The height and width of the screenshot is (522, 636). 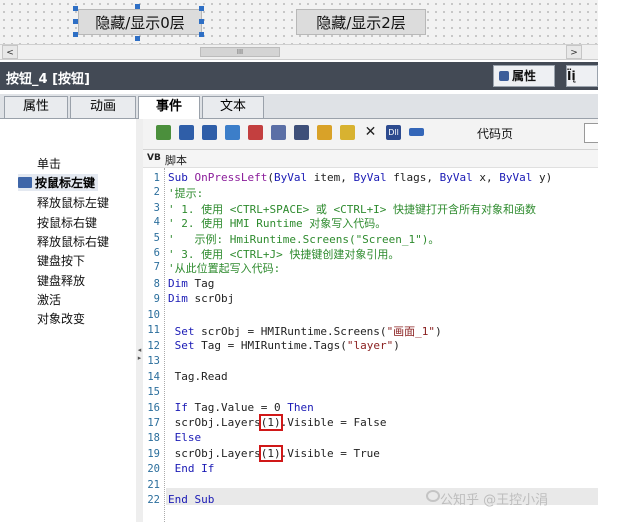 What do you see at coordinates (154, 158) in the screenshot?
I see `vb-badge: VB` at bounding box center [154, 158].